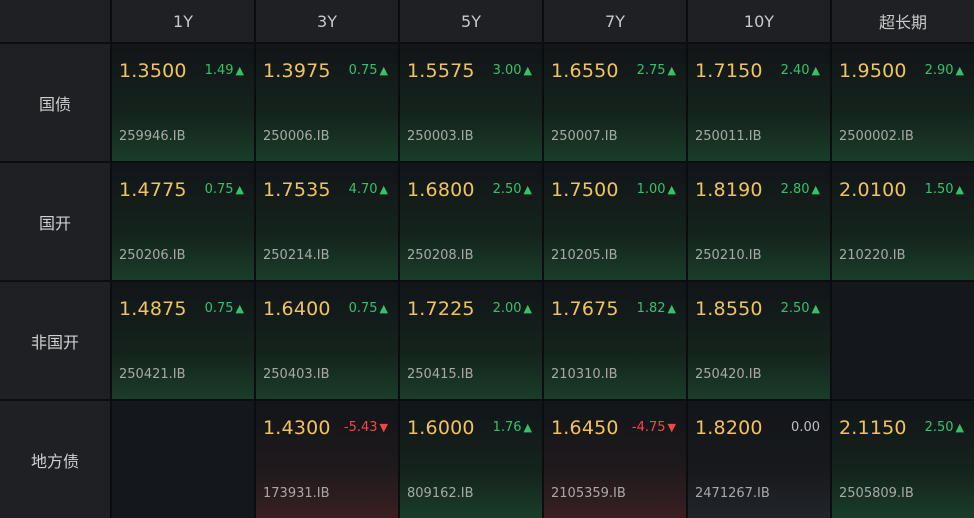 The height and width of the screenshot is (518, 974). I want to click on change-text: 2.00, so click(507, 308).